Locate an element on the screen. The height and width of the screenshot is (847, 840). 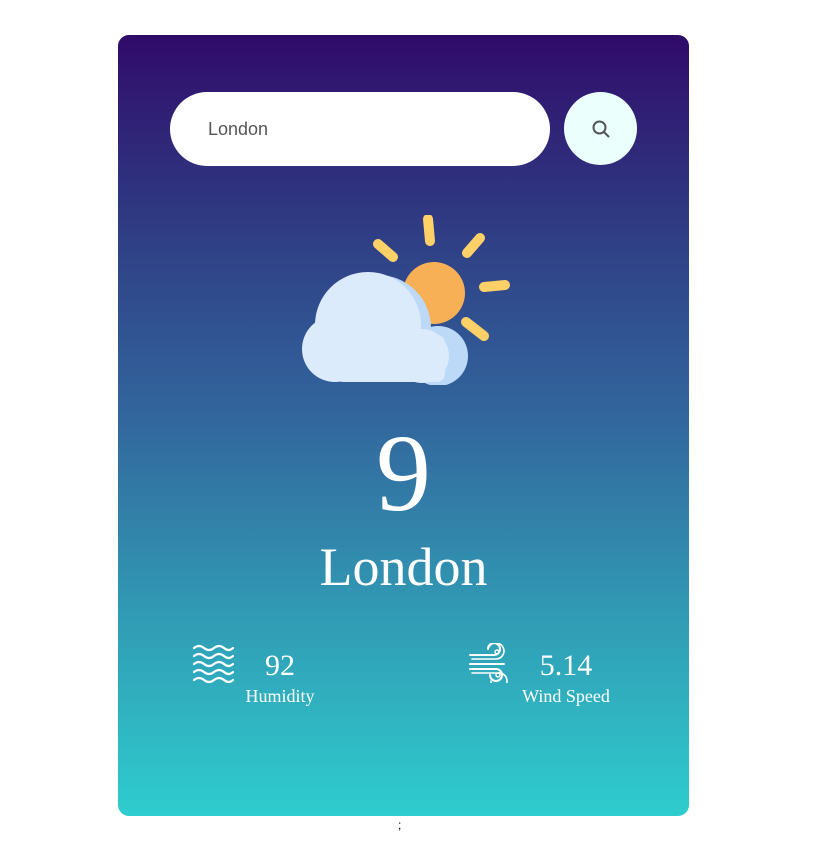
humidity-value: 92 is located at coordinates (280, 665).